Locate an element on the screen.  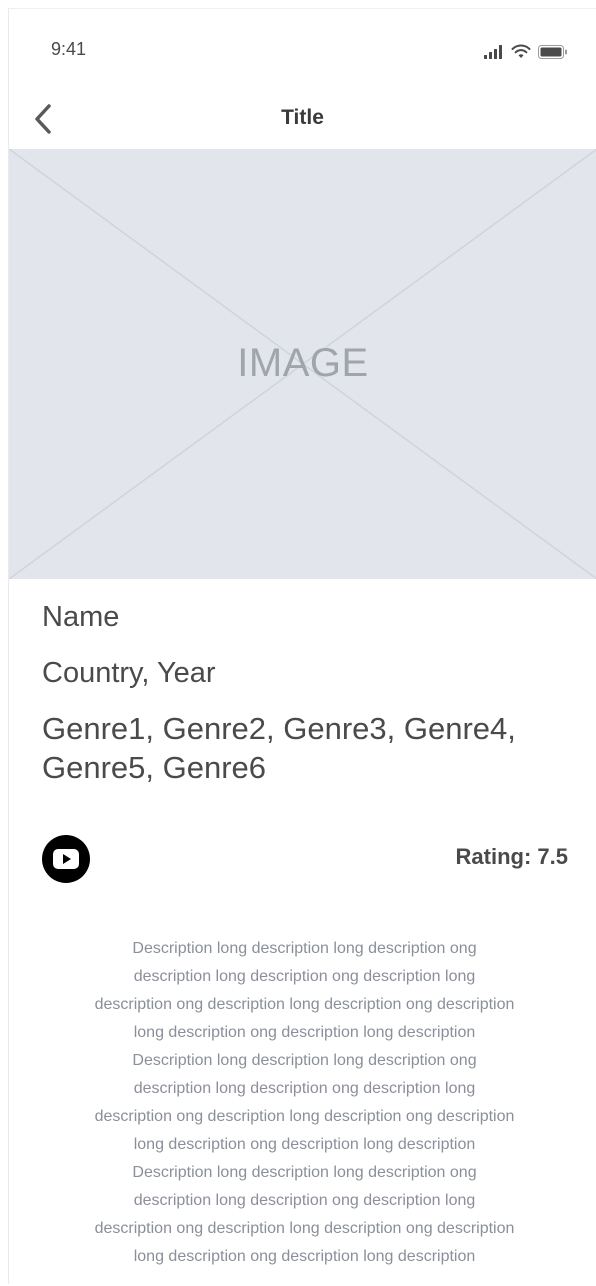
navigation-bar: Title is located at coordinates (302, 119).